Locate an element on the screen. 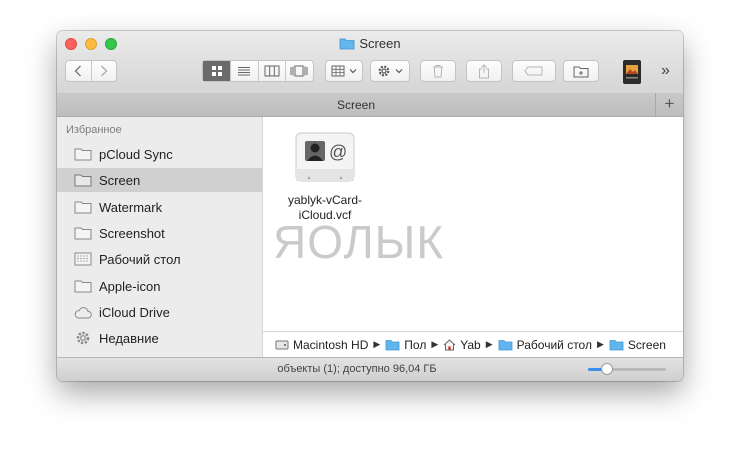  path-item-macintosh-hd: Macintosh HD is located at coordinates (321, 345).